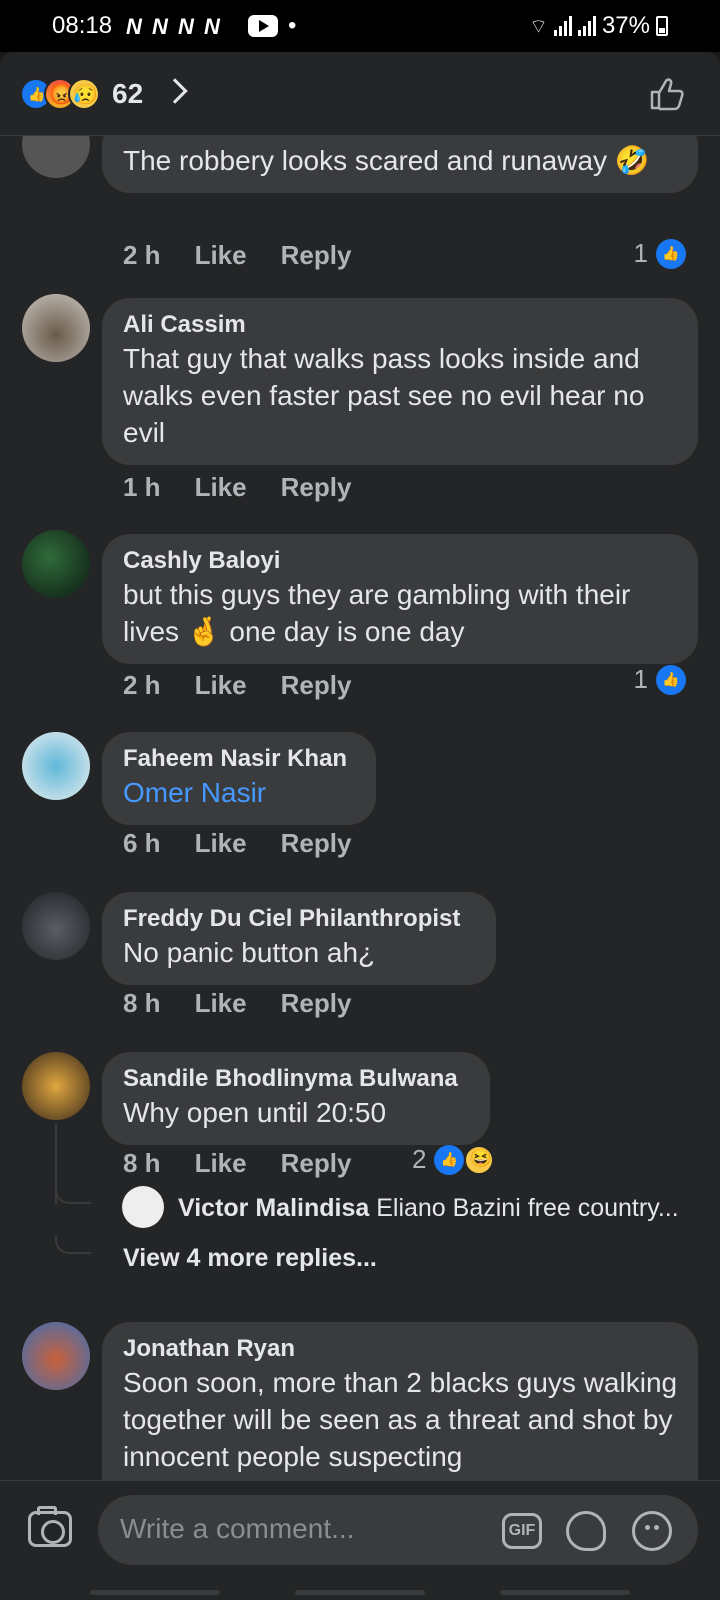  What do you see at coordinates (565, 1592) in the screenshot?
I see `nav-back` at bounding box center [565, 1592].